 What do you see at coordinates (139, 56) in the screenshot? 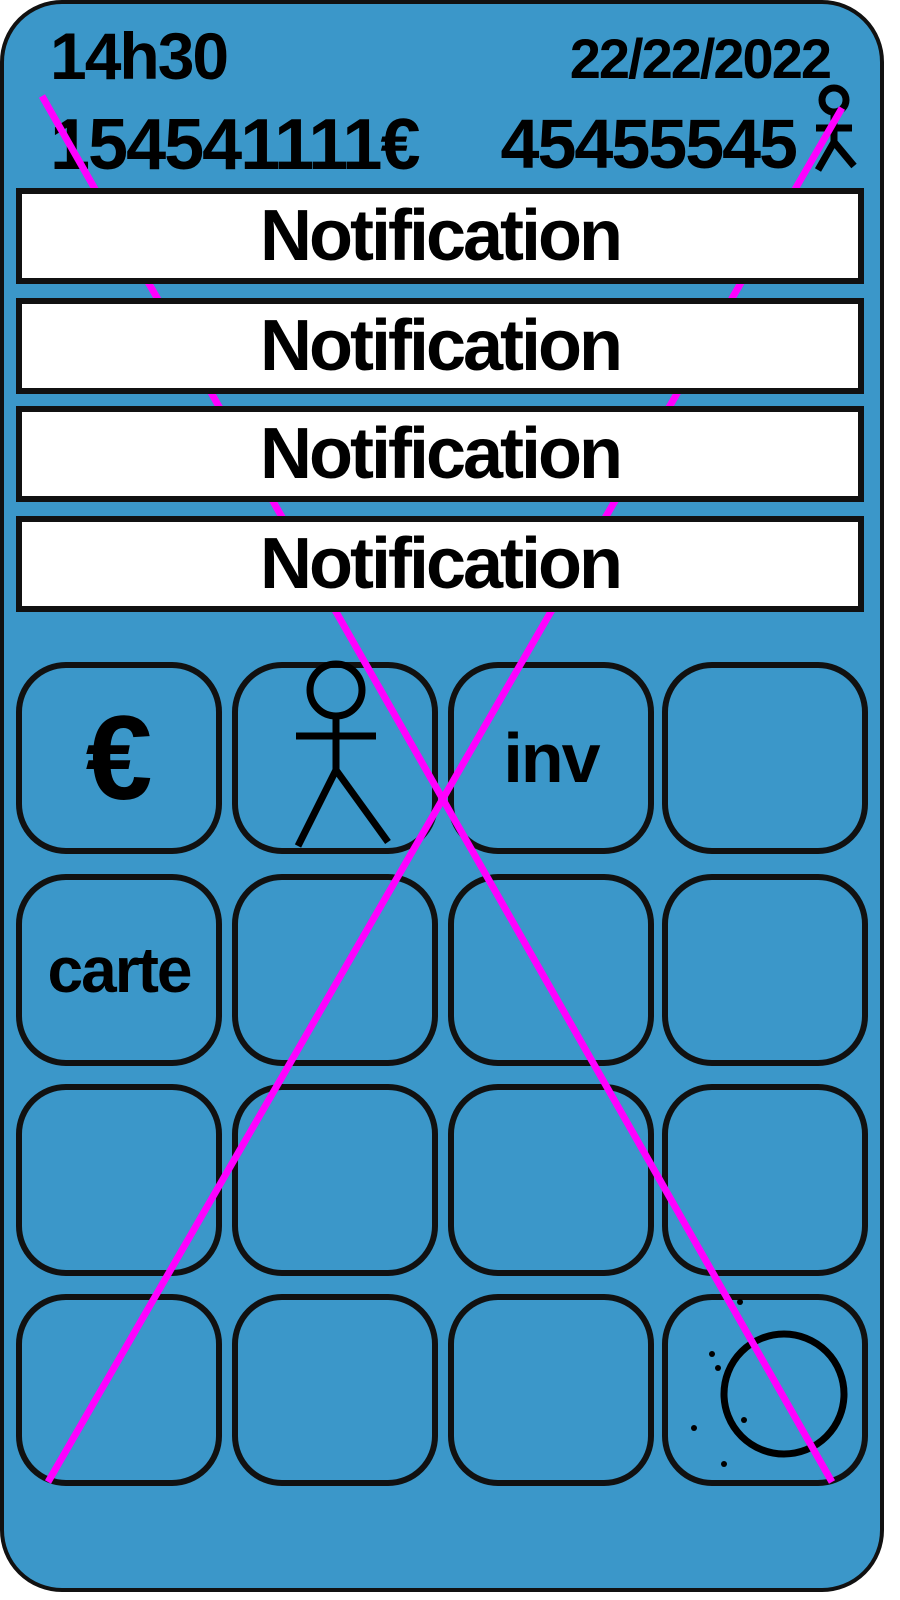
I see `clock-time: 14h30` at bounding box center [139, 56].